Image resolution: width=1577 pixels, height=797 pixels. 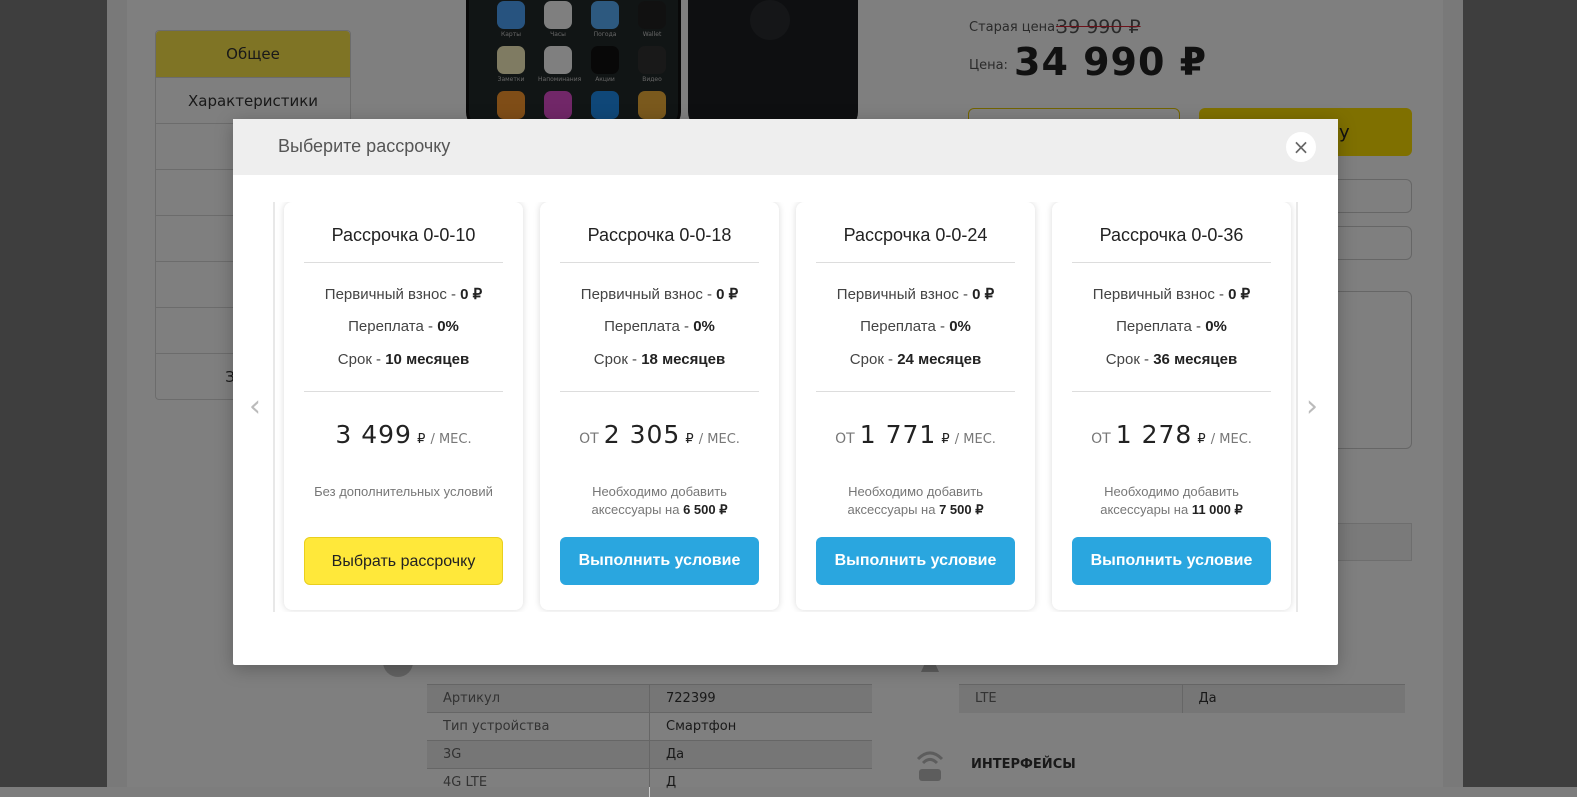 What do you see at coordinates (642, 434) in the screenshot?
I see `payment-amount: 2 305` at bounding box center [642, 434].